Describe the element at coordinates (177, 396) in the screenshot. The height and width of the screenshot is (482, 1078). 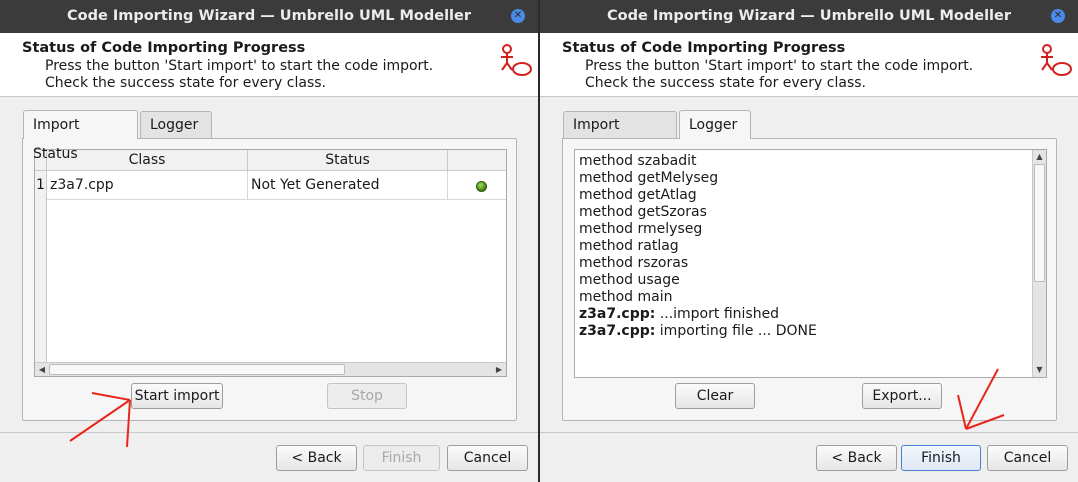
I see `start-import-button: Start import` at that location.